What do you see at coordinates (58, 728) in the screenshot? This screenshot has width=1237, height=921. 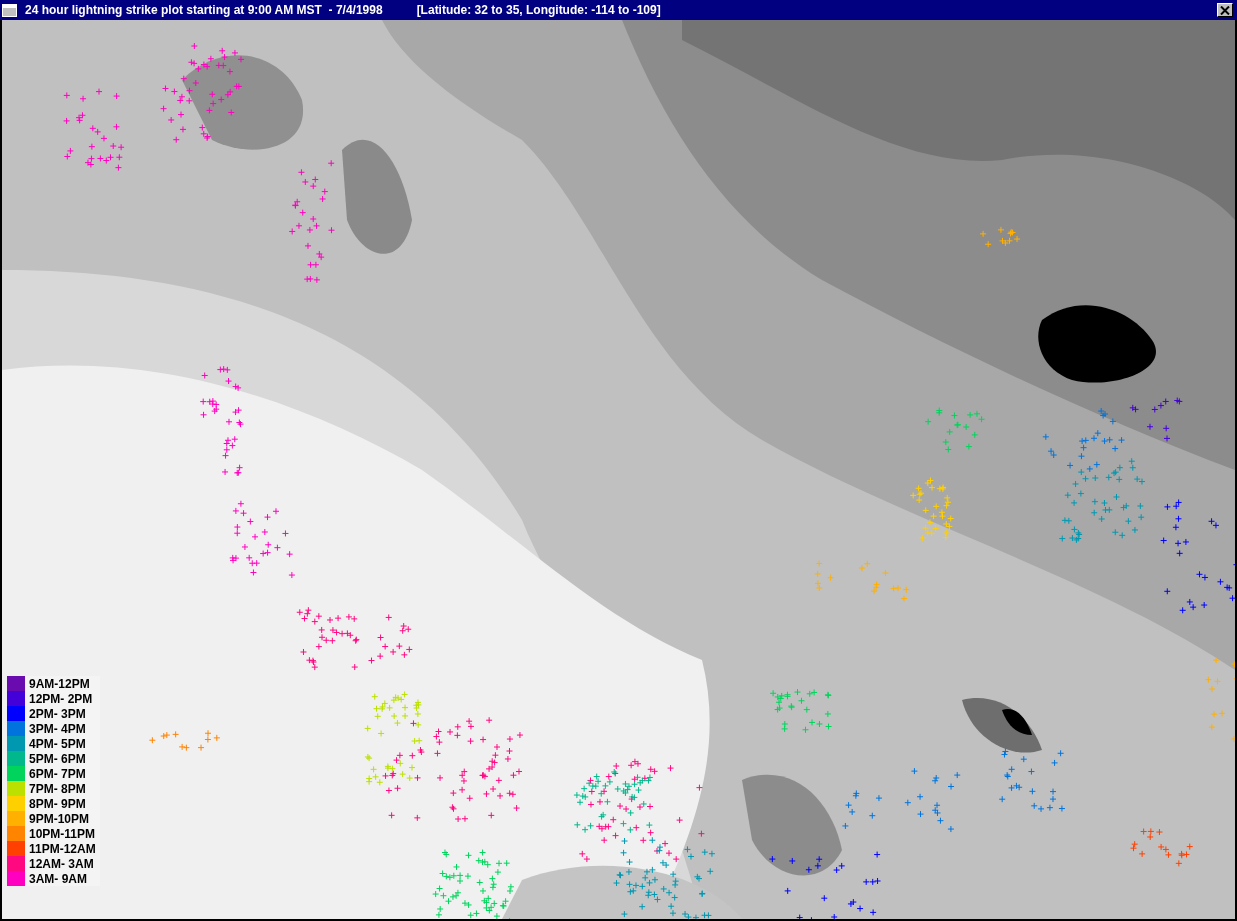 I see `legend-label: 3PM- 4PM` at bounding box center [58, 728].